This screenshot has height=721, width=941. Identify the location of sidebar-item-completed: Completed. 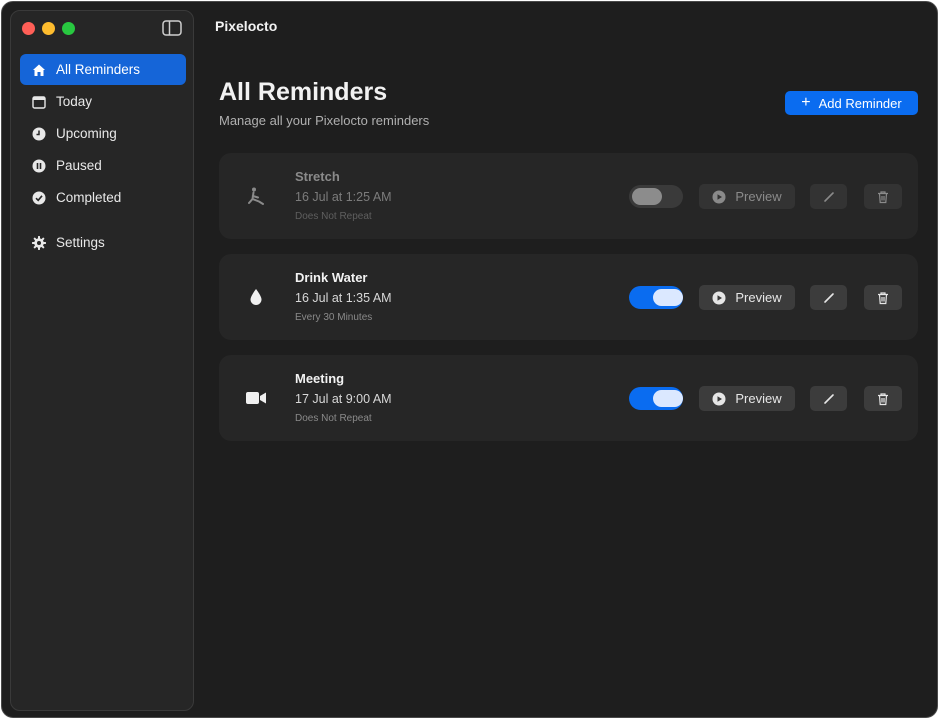
(103, 197).